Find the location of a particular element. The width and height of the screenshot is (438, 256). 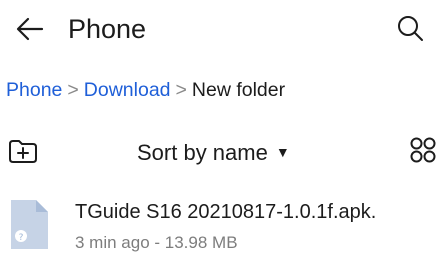

file-name: TGuide S16 20210817-1.0.1f.apk. is located at coordinates (225, 212).